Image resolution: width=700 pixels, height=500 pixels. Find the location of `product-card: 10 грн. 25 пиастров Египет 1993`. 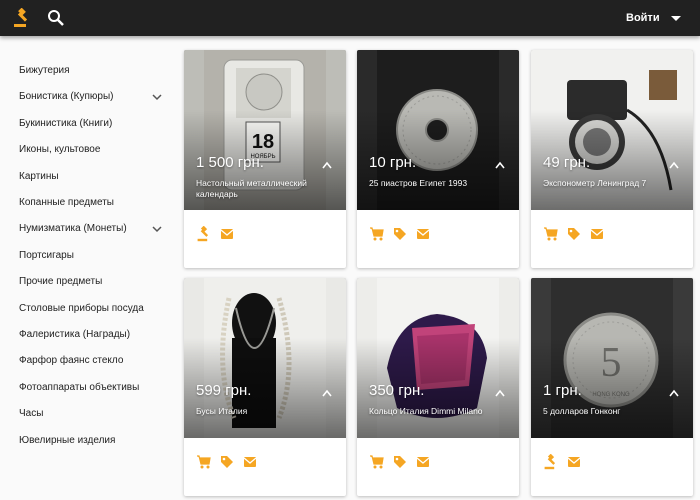

product-card: 10 грн. 25 пиастров Египет 1993 is located at coordinates (438, 159).